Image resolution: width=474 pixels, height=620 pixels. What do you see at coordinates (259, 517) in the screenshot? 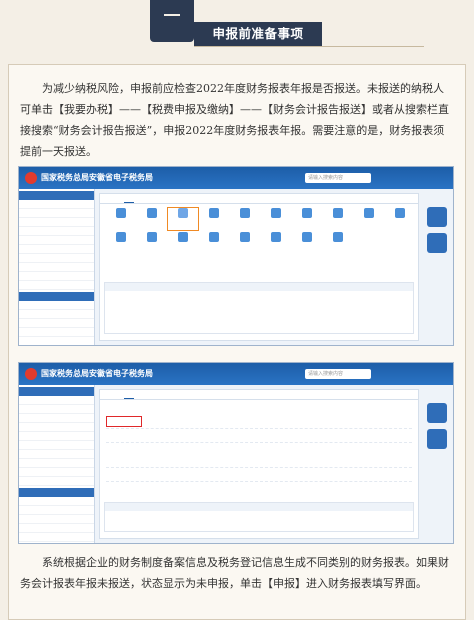
I see `record-table` at bounding box center [259, 517].